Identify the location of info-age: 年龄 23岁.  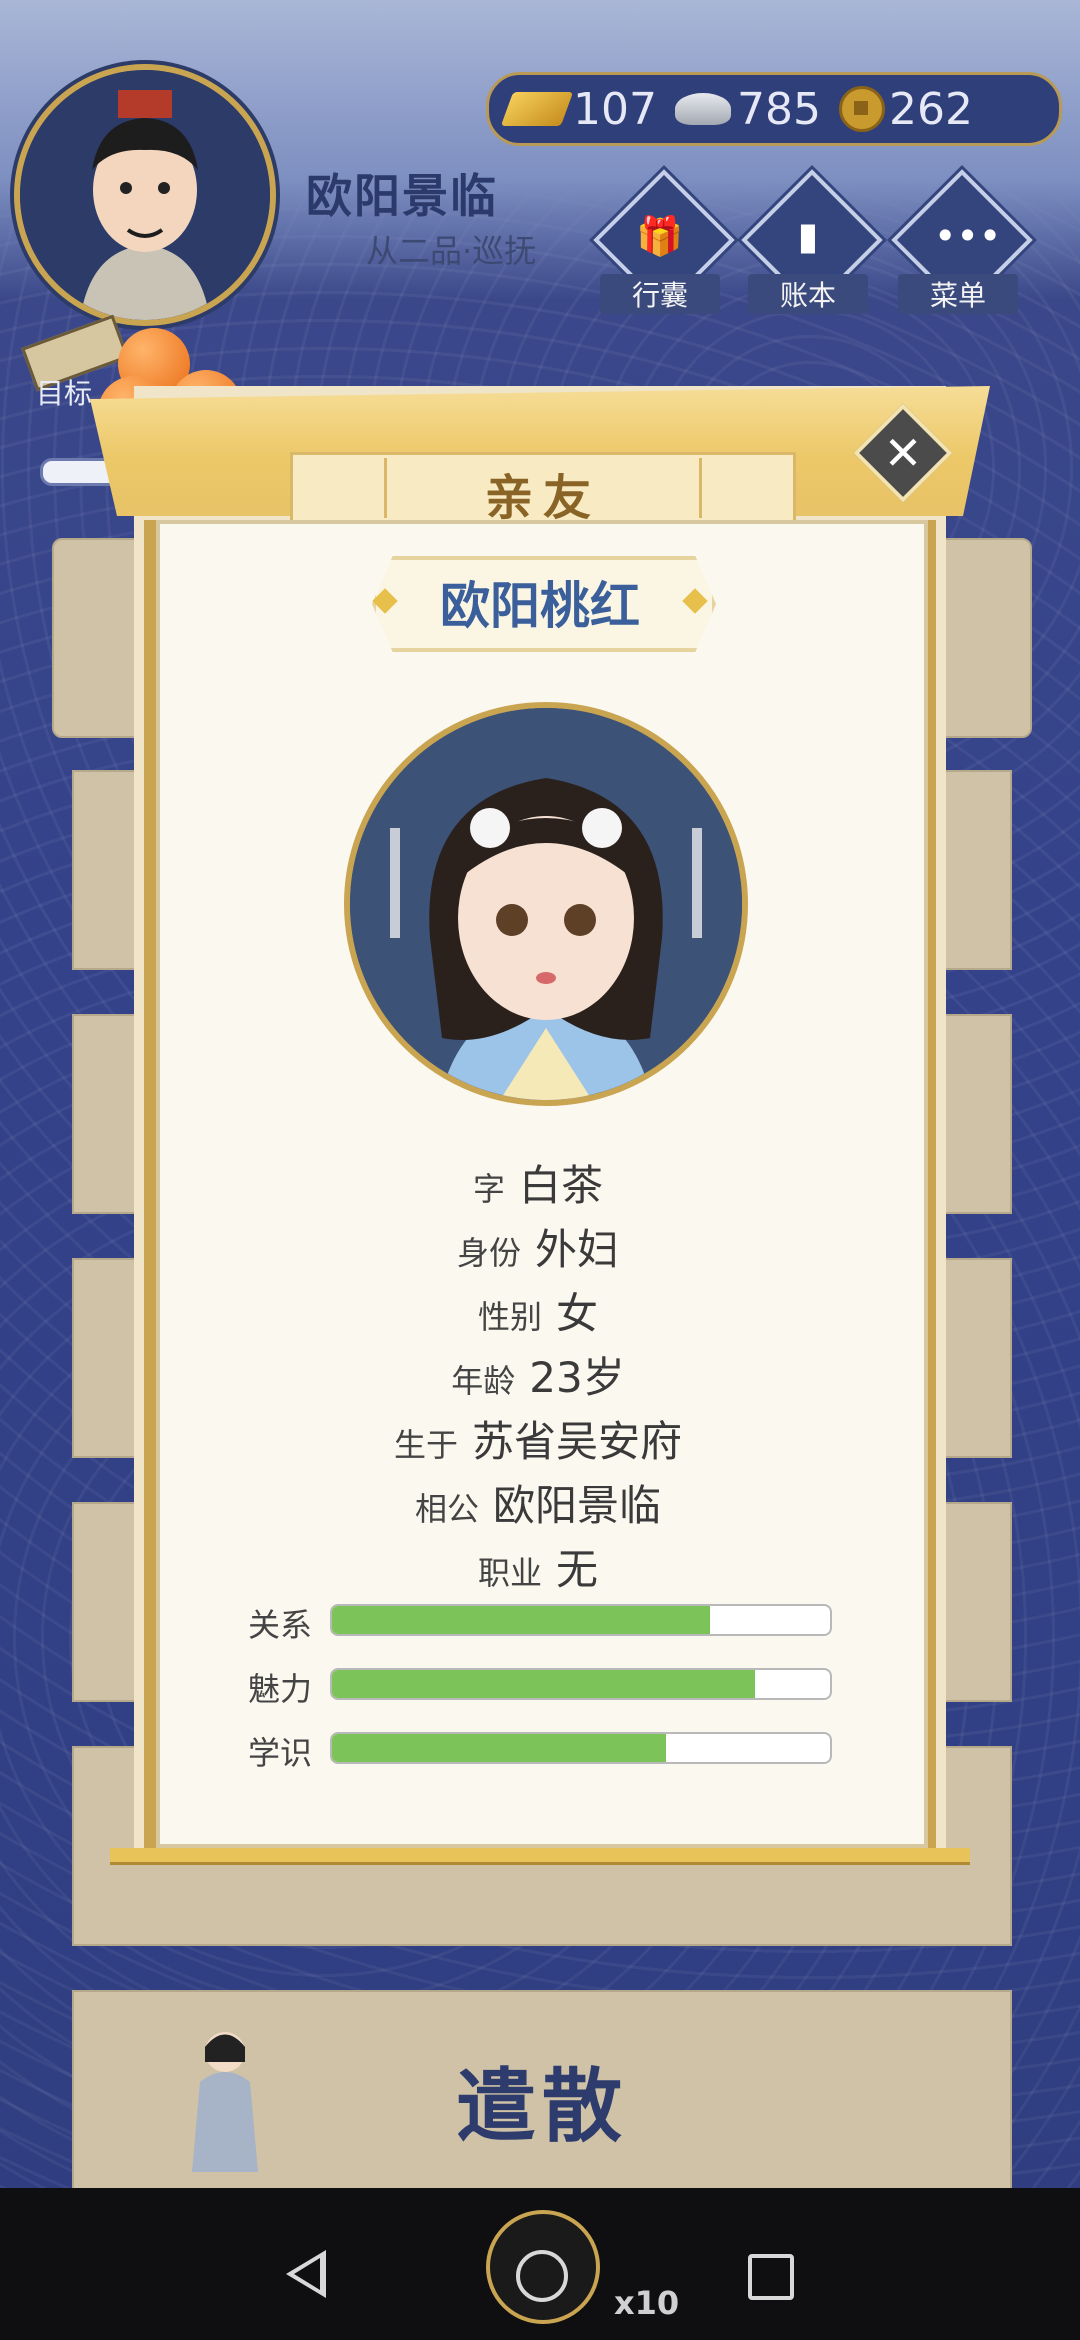
(538, 1377).